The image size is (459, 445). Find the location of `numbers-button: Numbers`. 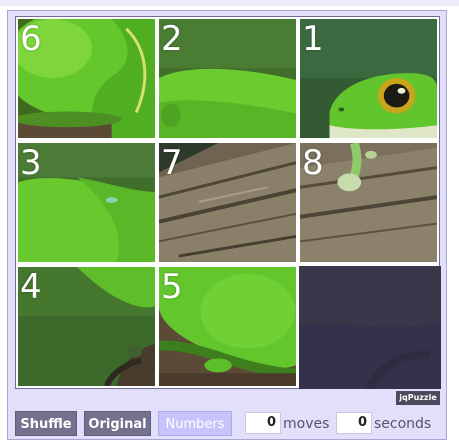

numbers-button: Numbers is located at coordinates (195, 423).